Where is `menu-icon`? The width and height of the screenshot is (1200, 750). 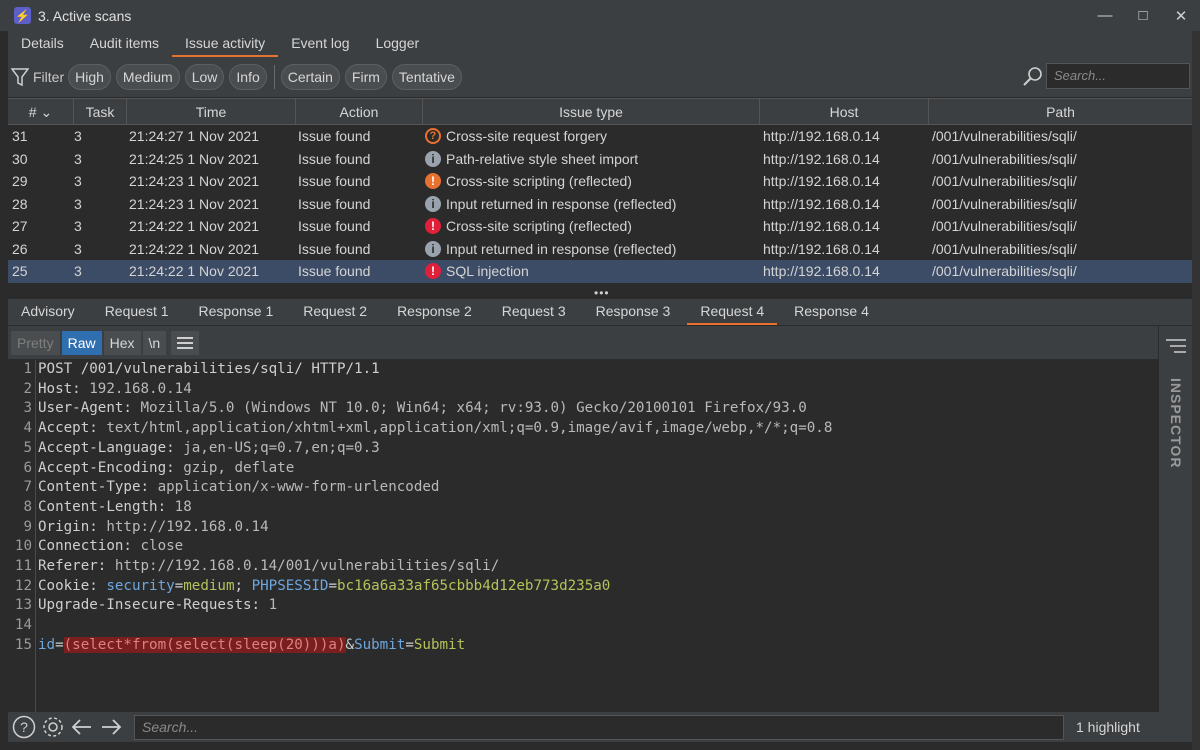
menu-icon is located at coordinates (185, 342).